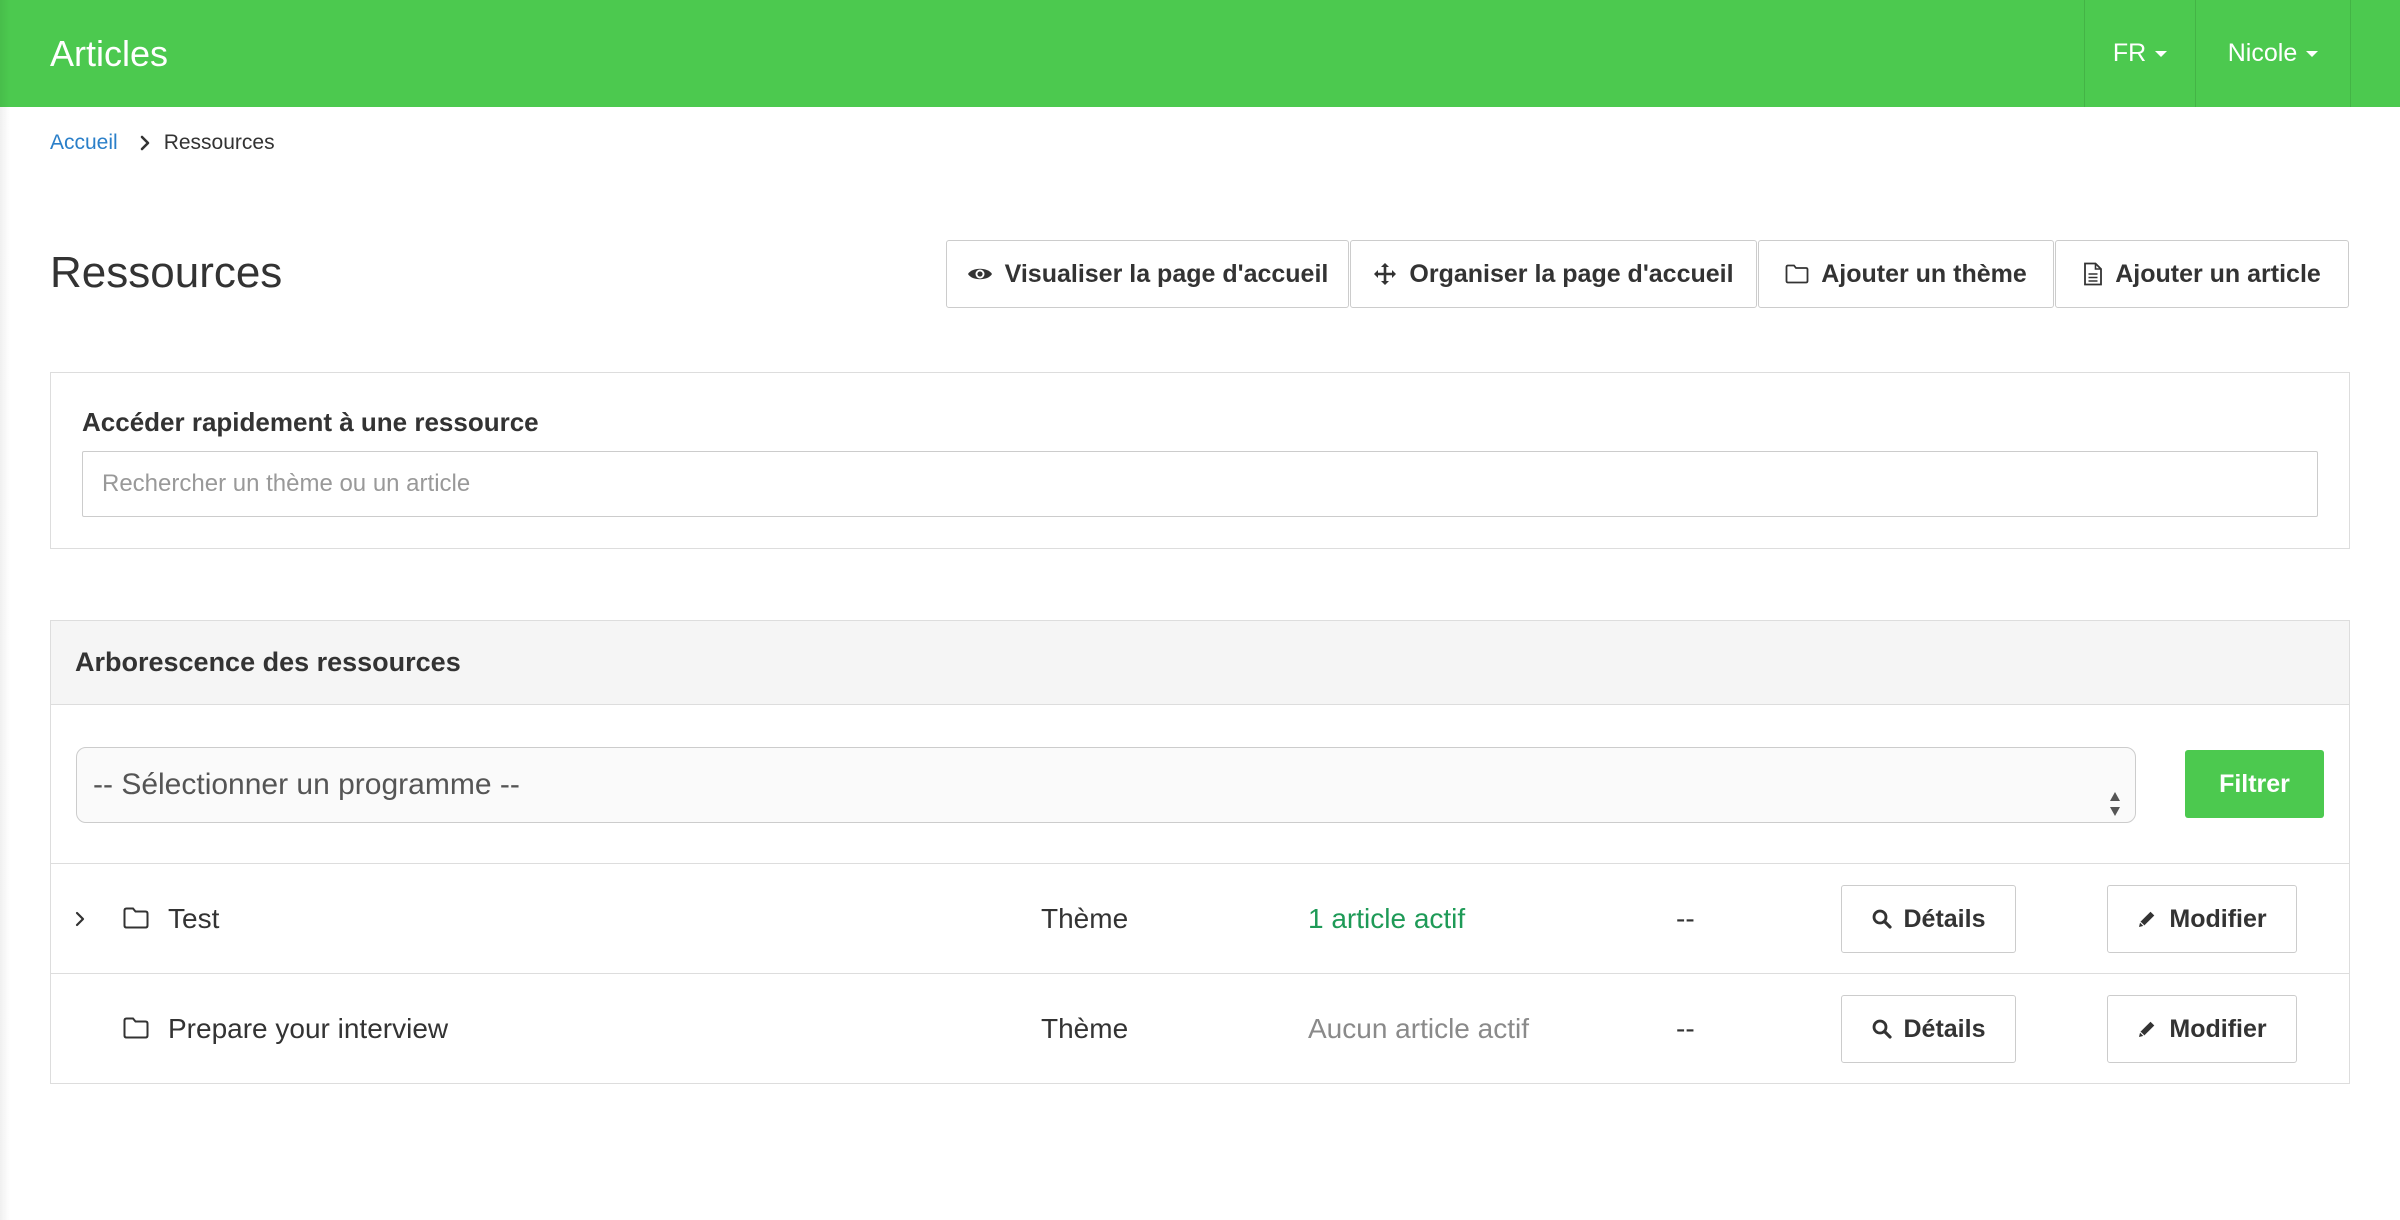 Image resolution: width=2400 pixels, height=1220 pixels. I want to click on program-select: -- Sélectionner un programme --, so click(1106, 785).